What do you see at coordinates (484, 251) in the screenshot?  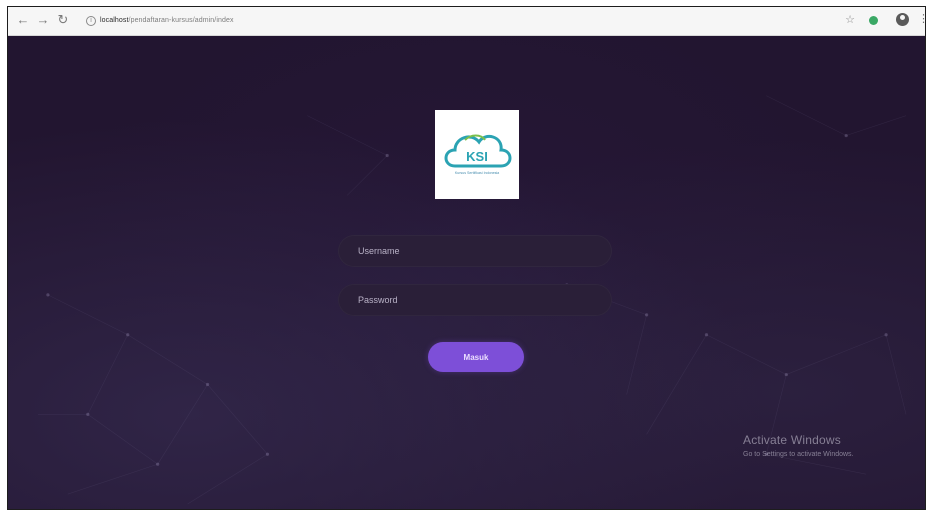 I see `username-input` at bounding box center [484, 251].